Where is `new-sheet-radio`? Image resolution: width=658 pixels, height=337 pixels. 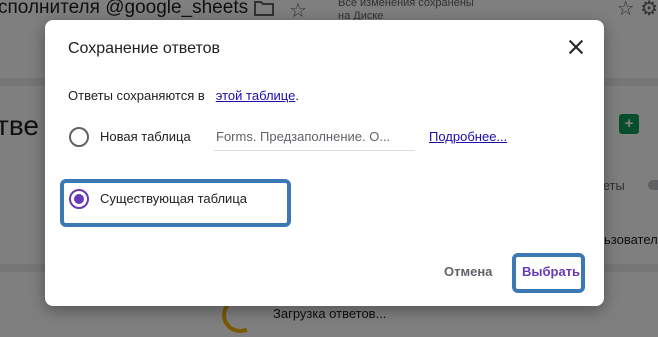
new-sheet-radio is located at coordinates (79, 137).